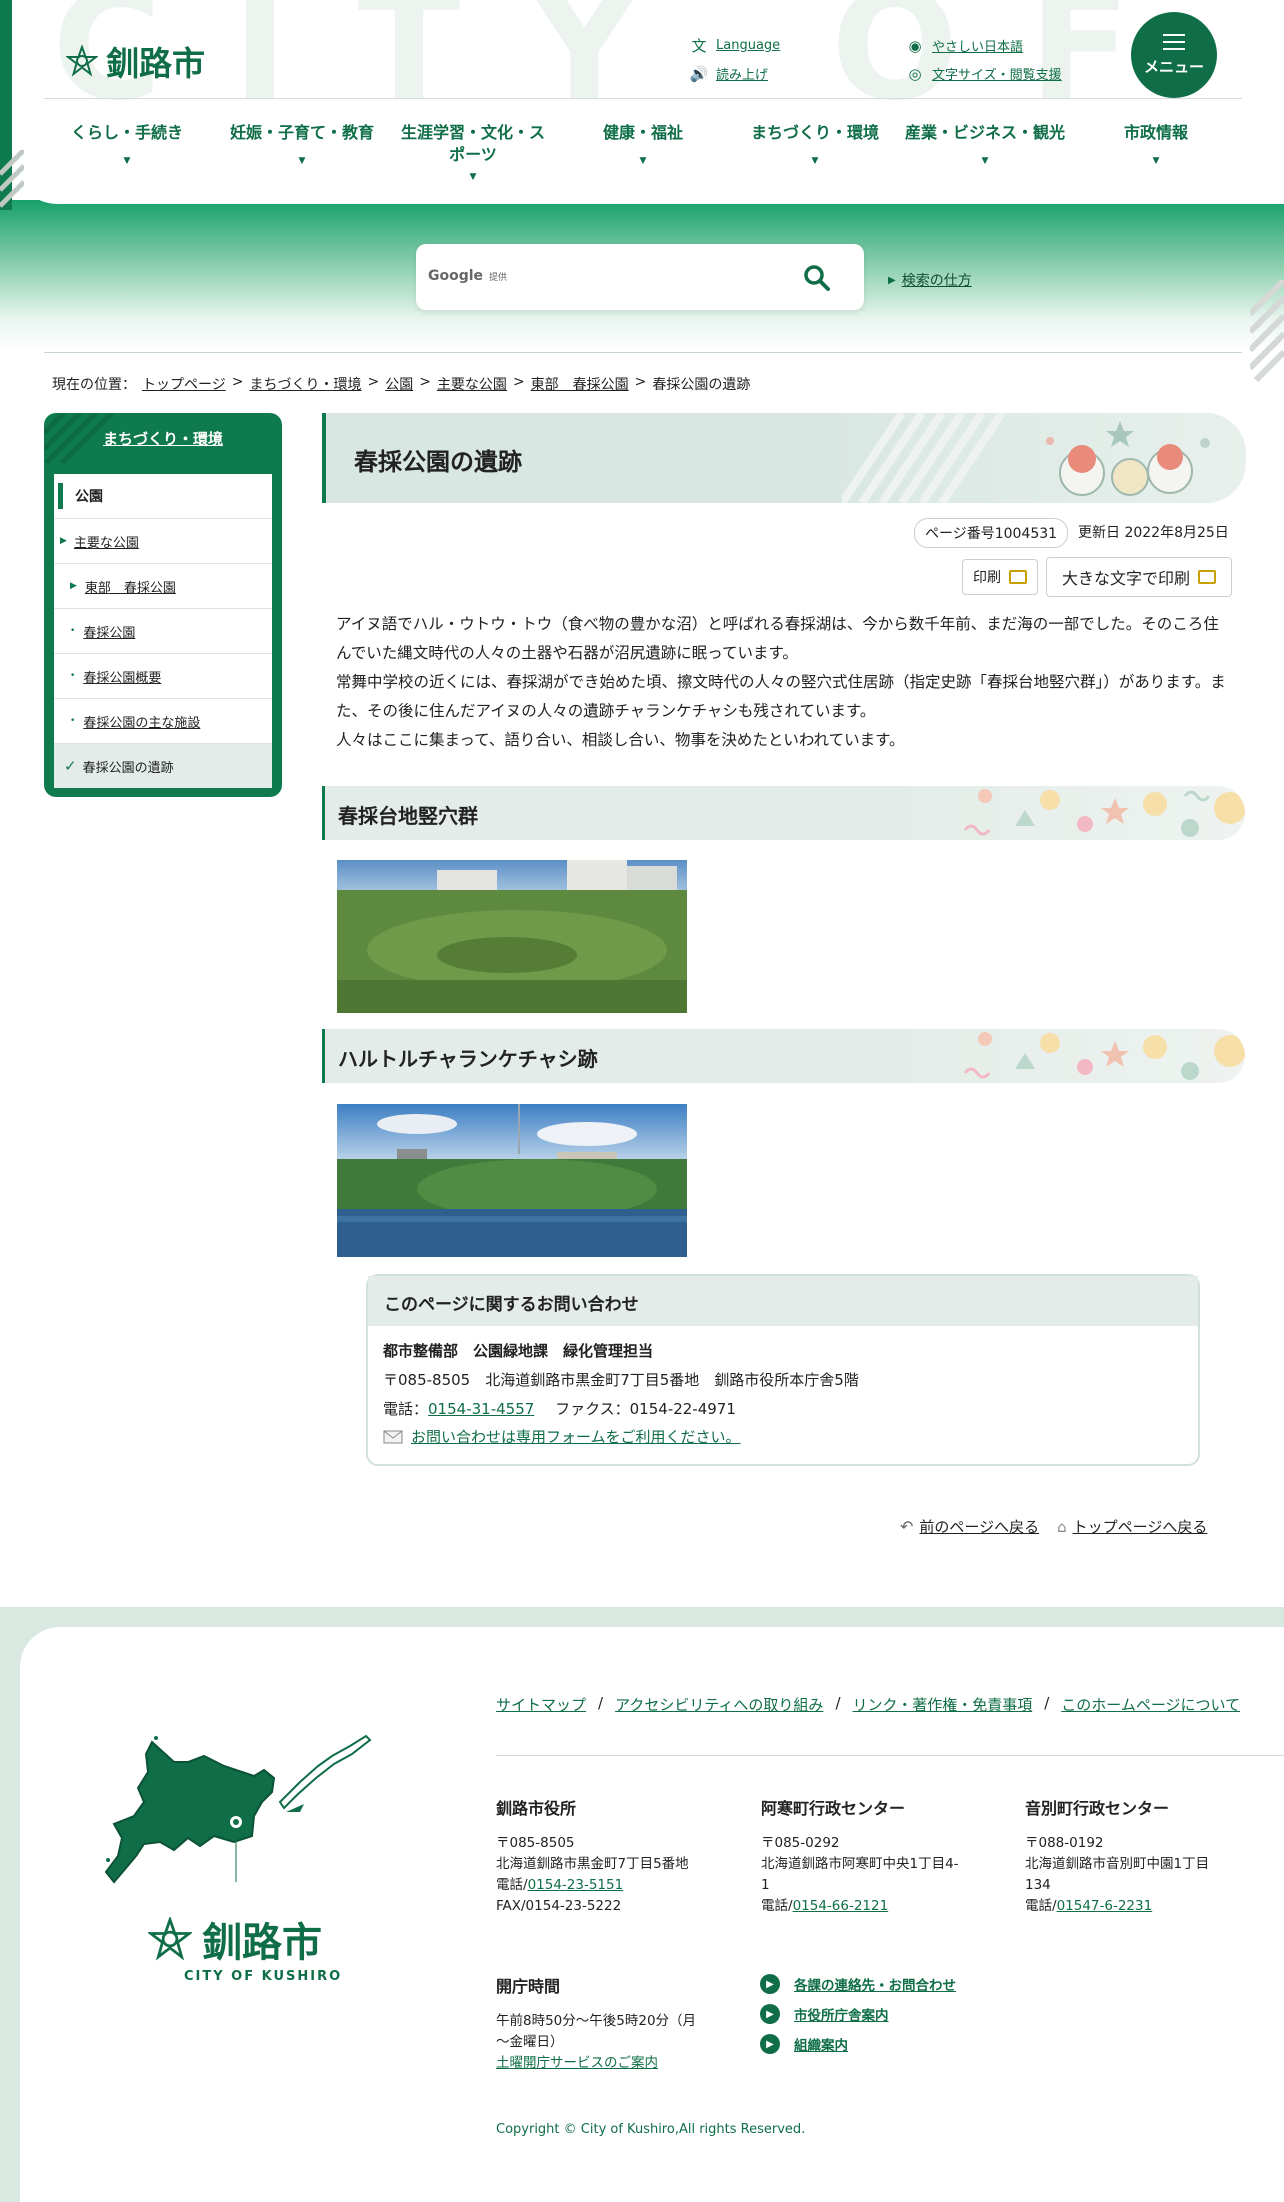 The width and height of the screenshot is (1284, 2202). Describe the element at coordinates (979, 1526) in the screenshot. I see `prev-page-label: 前のページへ戻る` at that location.